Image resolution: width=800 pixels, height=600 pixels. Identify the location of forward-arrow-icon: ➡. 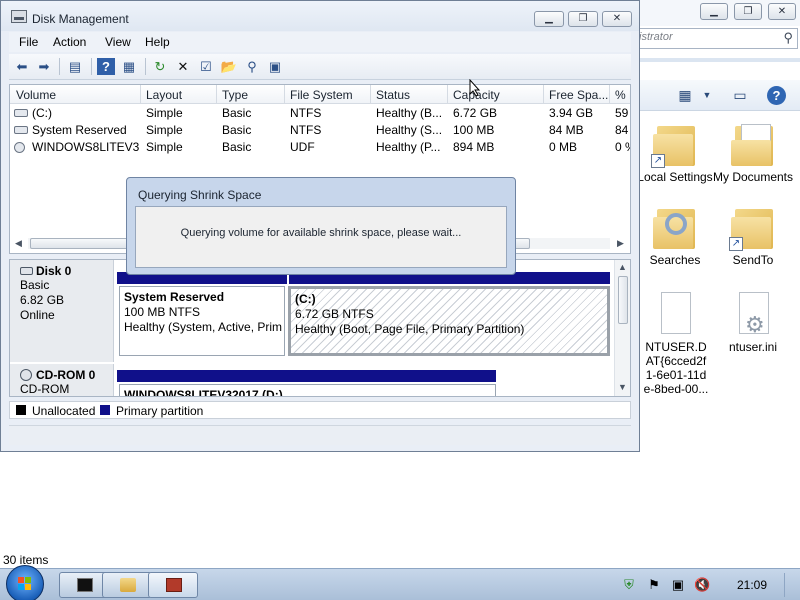
(44, 66).